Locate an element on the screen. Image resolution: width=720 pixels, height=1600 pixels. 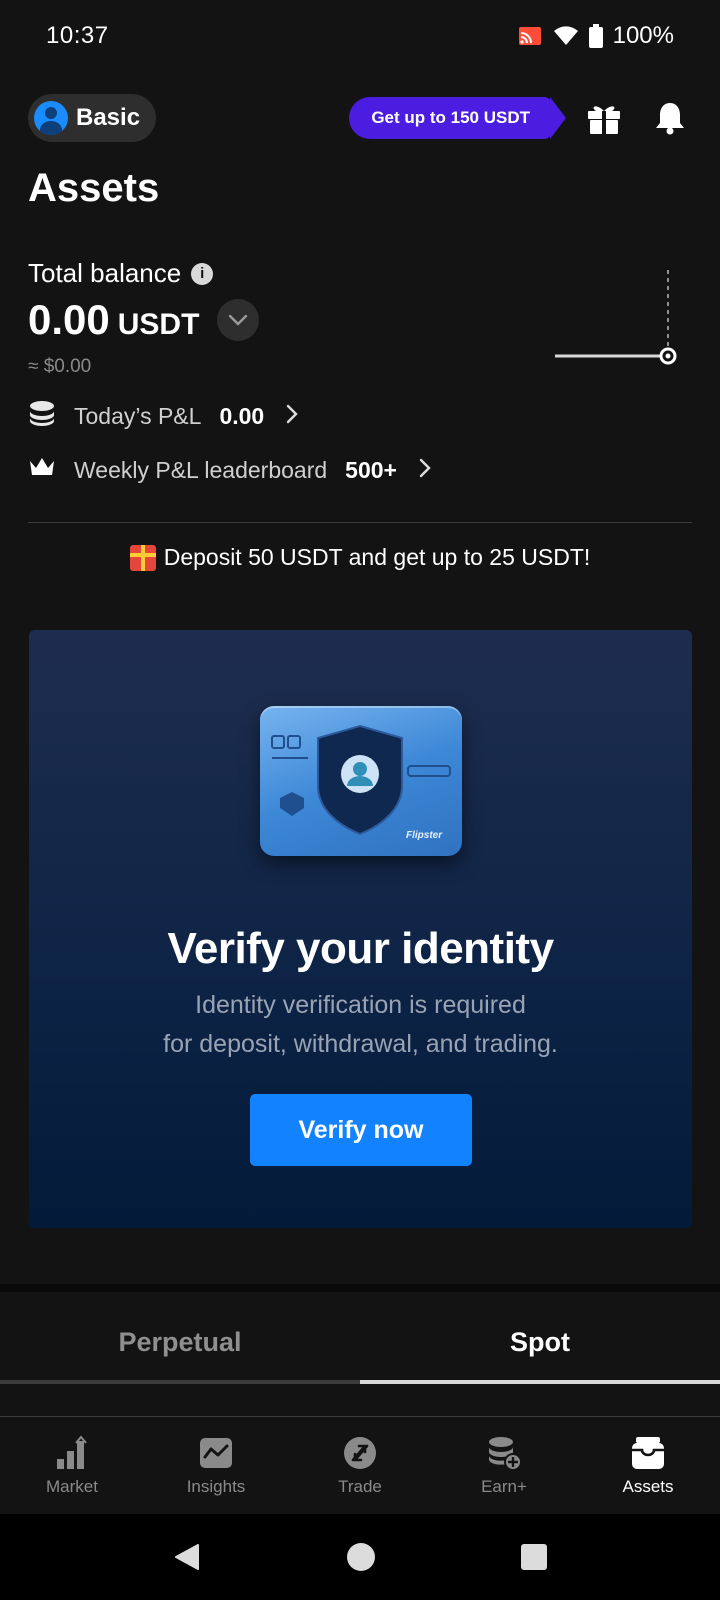
balance-sparkline is located at coordinates (616, 317).